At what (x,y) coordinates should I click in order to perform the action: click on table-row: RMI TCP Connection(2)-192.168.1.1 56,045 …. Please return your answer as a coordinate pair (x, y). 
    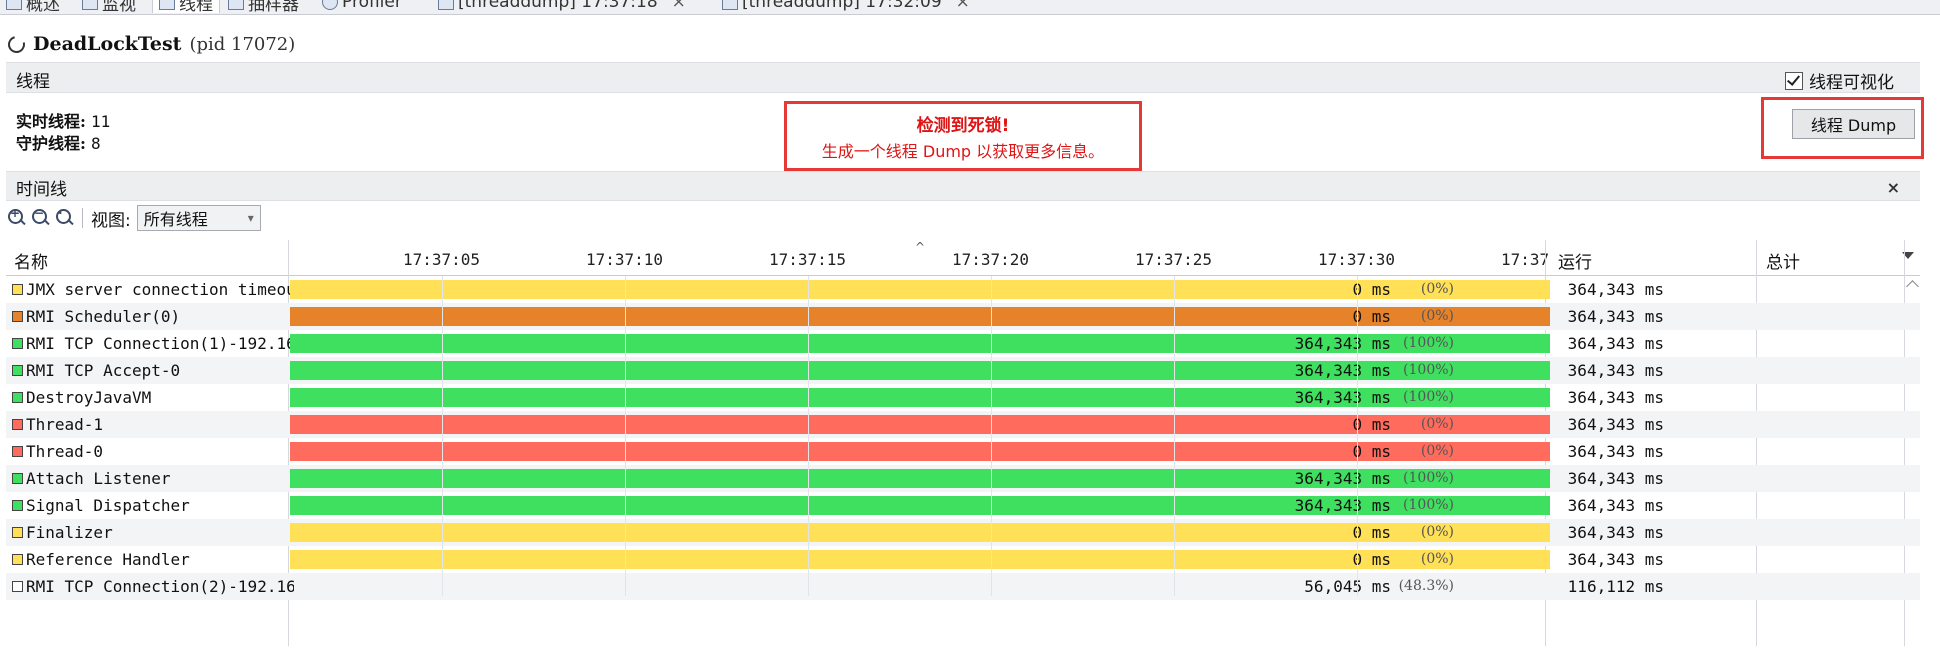
    Looking at the image, I should click on (963, 586).